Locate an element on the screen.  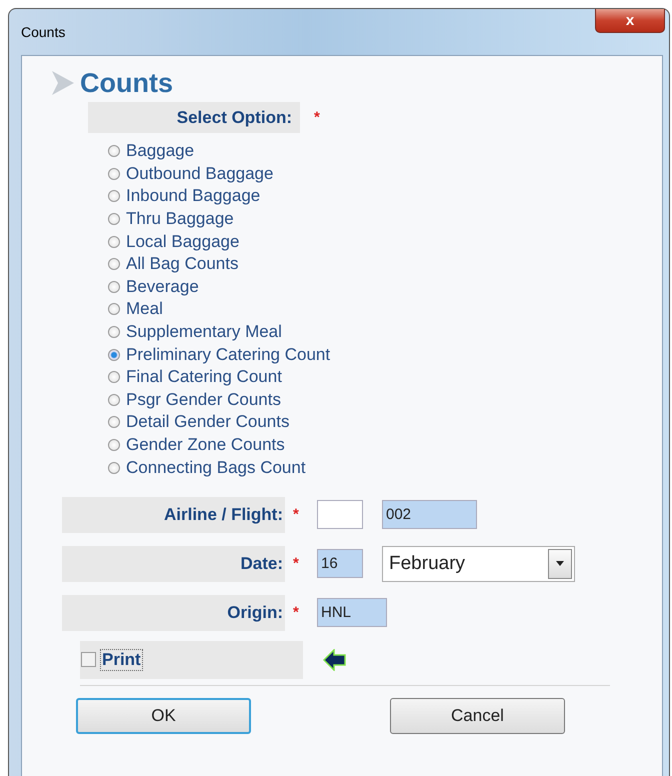
chevron-icon is located at coordinates (63, 83).